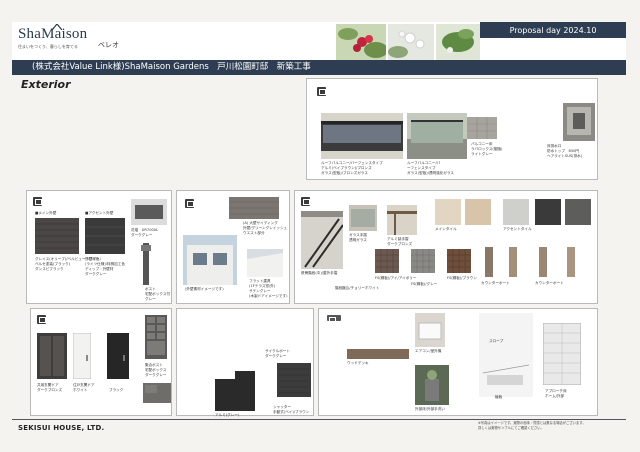  What do you see at coordinates (57, 27) in the screenshot?
I see `house-roof-icon` at bounding box center [57, 27].